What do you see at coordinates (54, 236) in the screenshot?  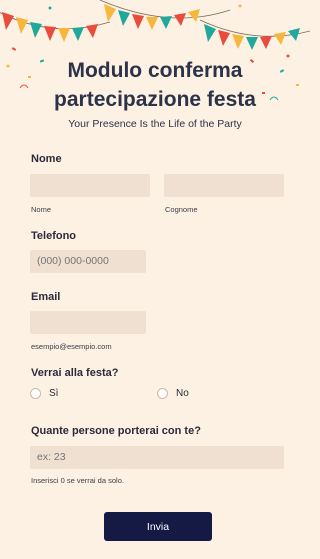 I see `phone-label: Telefono` at bounding box center [54, 236].